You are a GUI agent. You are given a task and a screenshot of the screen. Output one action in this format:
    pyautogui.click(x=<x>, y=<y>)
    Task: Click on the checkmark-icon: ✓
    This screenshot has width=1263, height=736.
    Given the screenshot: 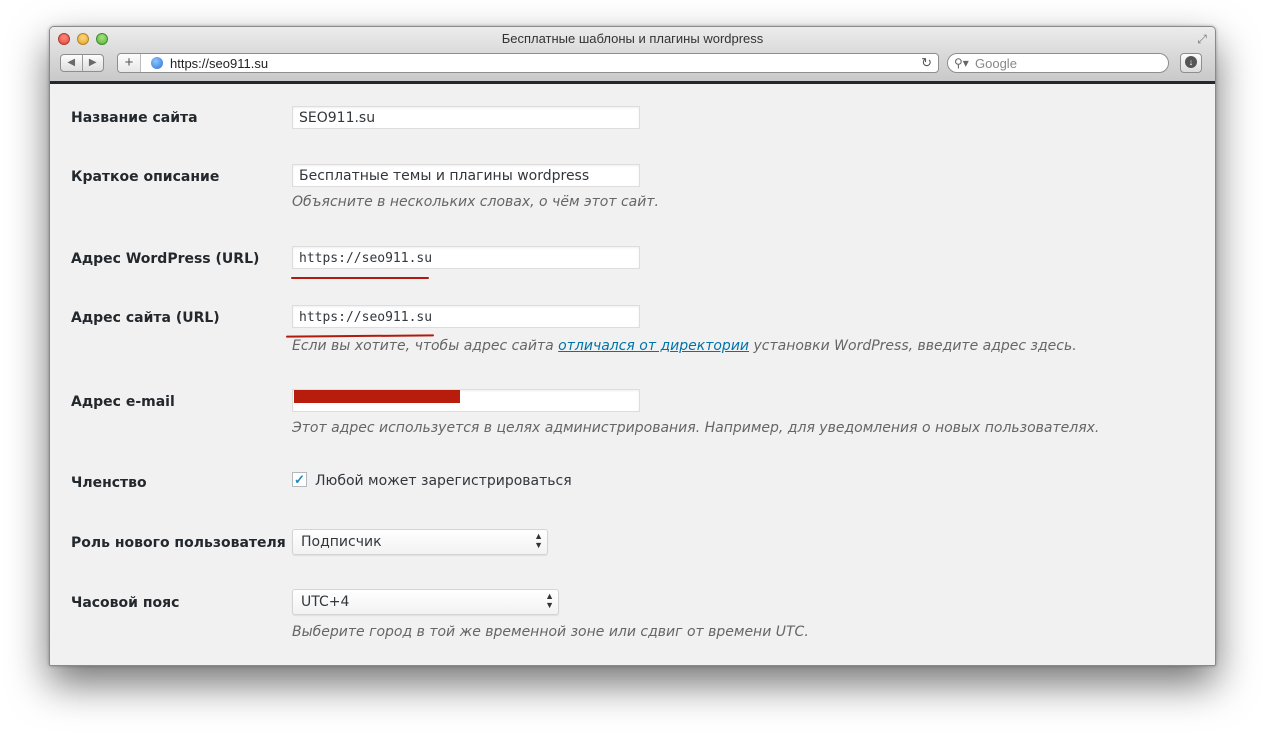 What is the action you would take?
    pyautogui.click(x=299, y=479)
    